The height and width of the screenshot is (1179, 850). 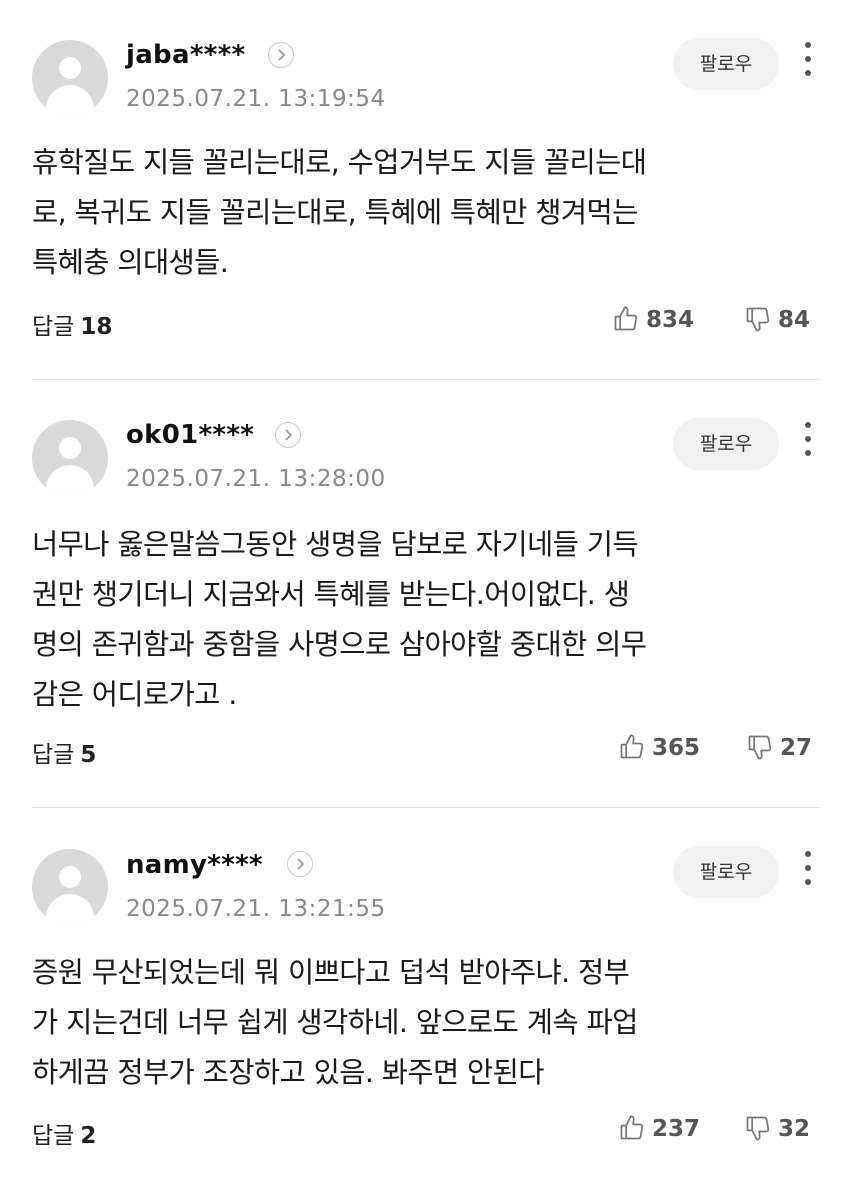 What do you see at coordinates (335, 544) in the screenshot?
I see `comment-line: 너무나 옳은말씀그동안 생명을 담보로 자기네들 기득` at bounding box center [335, 544].